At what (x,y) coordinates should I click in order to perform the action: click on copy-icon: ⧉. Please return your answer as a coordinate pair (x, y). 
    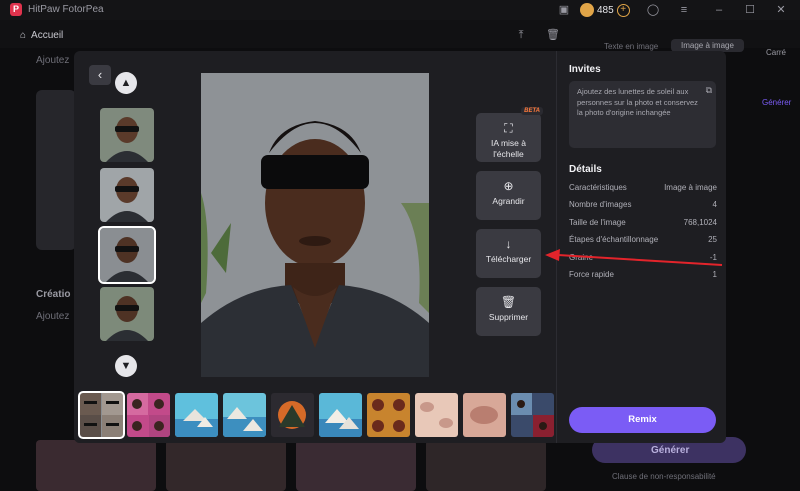
    Looking at the image, I should click on (709, 90).